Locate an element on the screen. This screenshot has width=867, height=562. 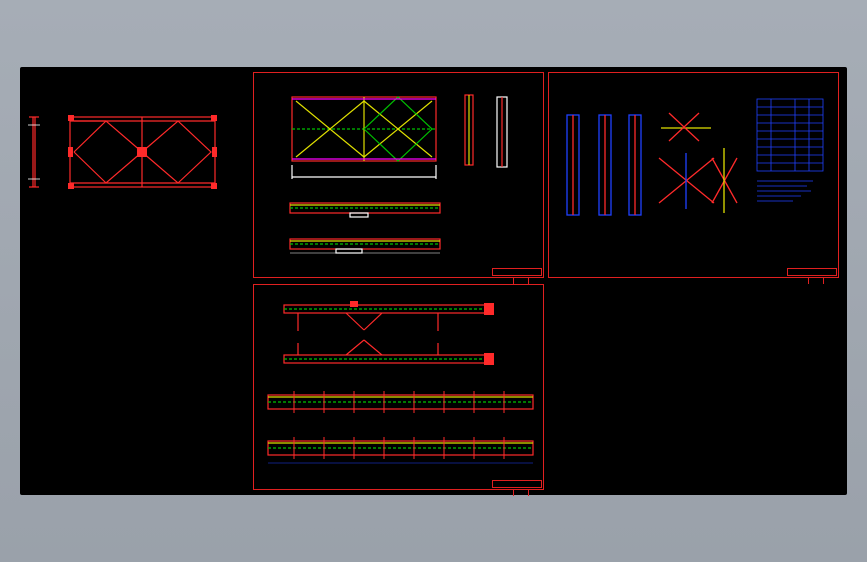
sheet-connection-details is located at coordinates (693, 178).